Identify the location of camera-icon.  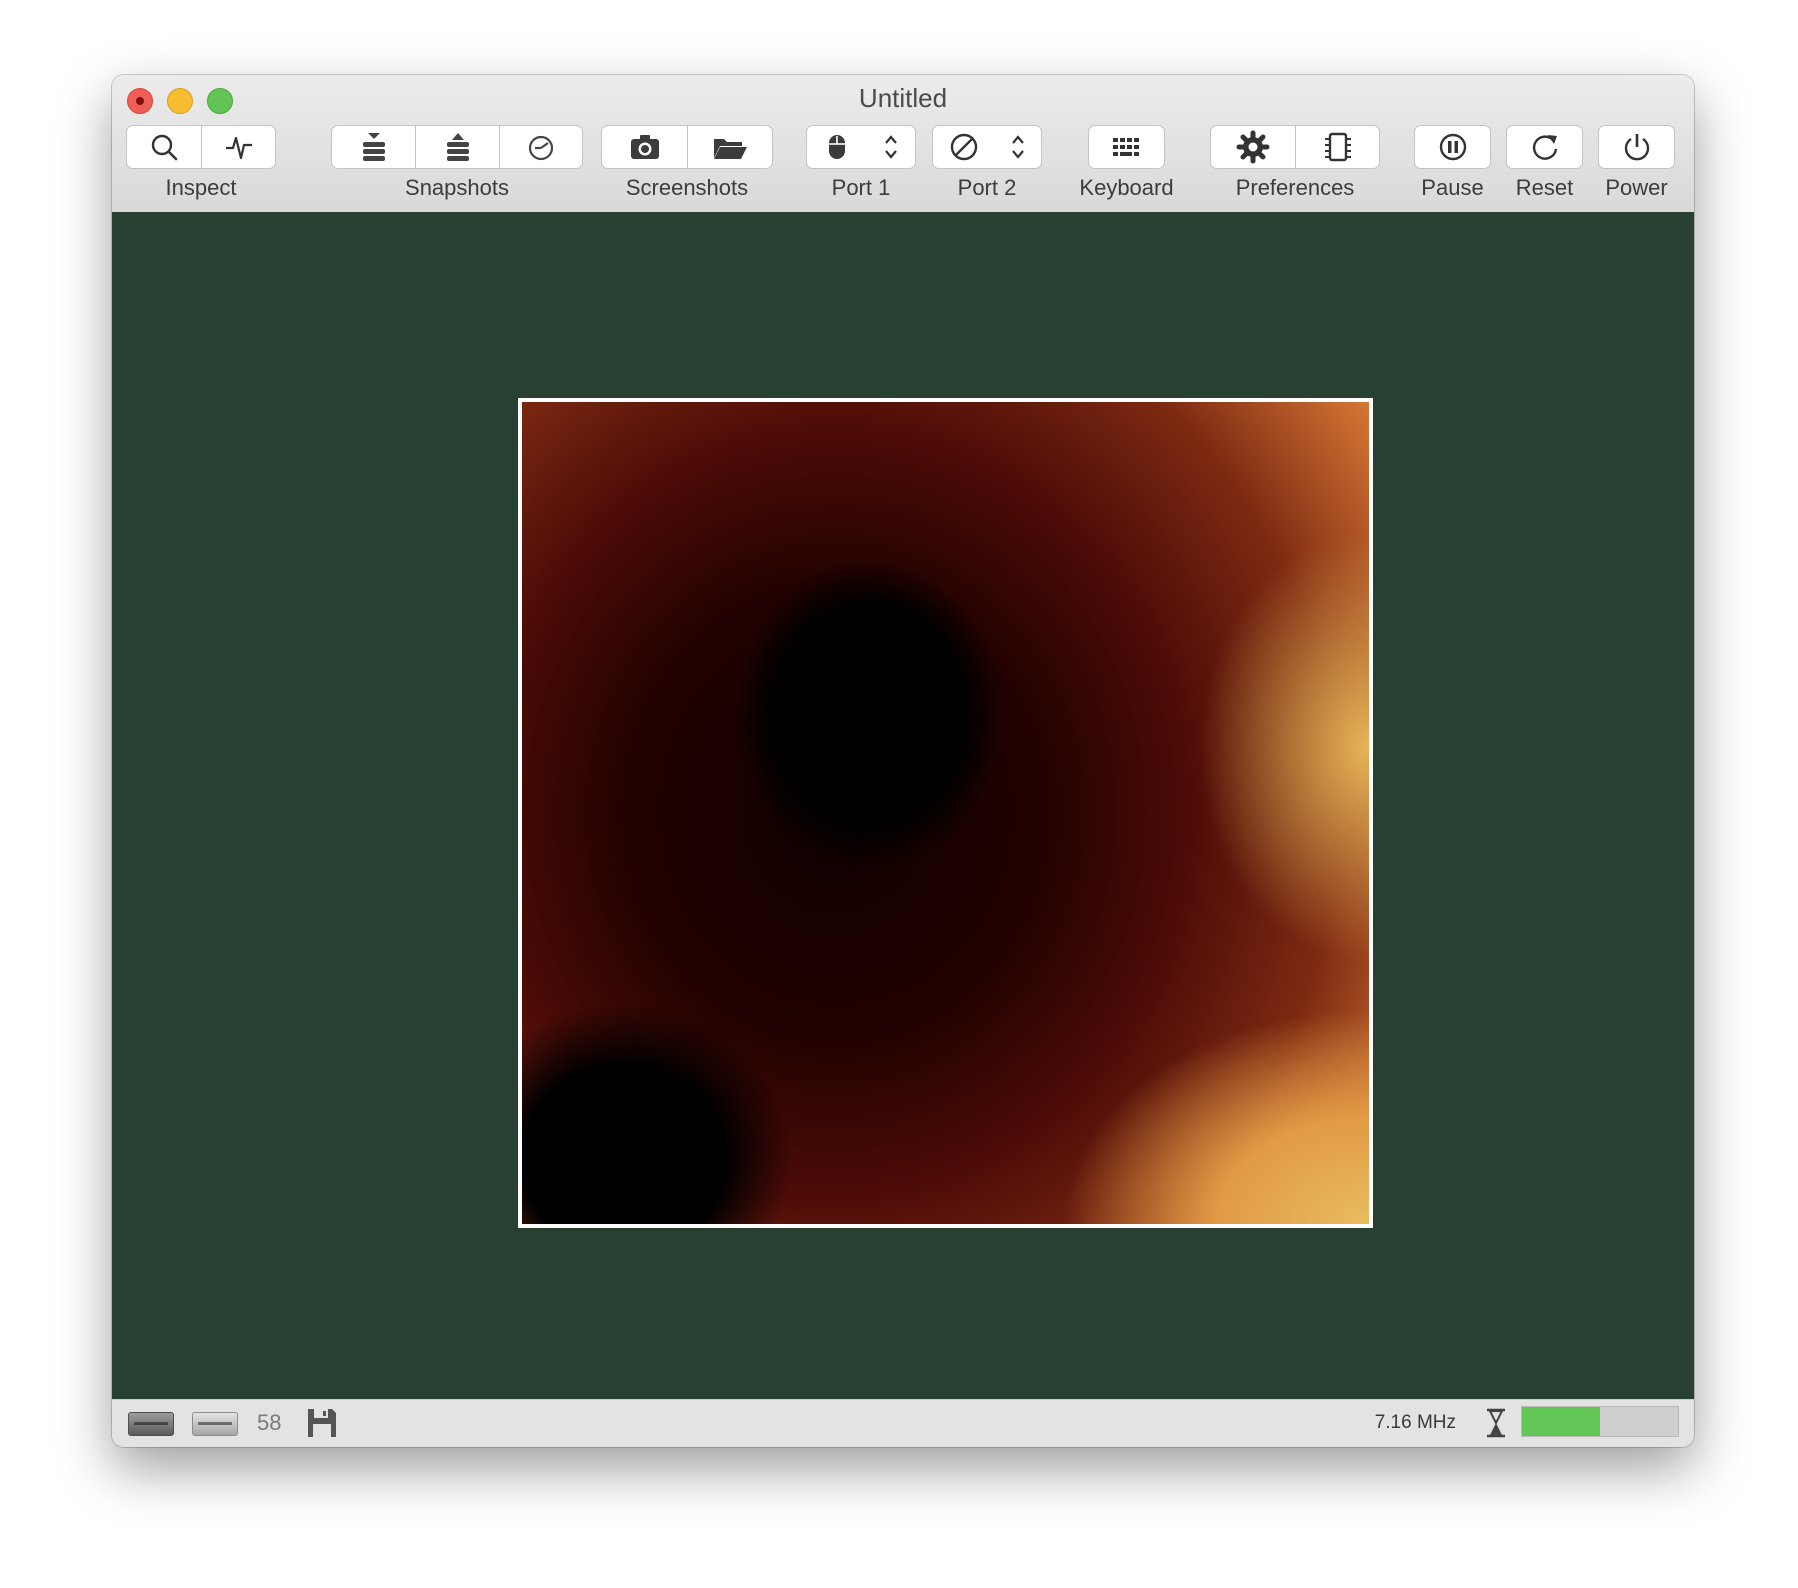
(644, 147).